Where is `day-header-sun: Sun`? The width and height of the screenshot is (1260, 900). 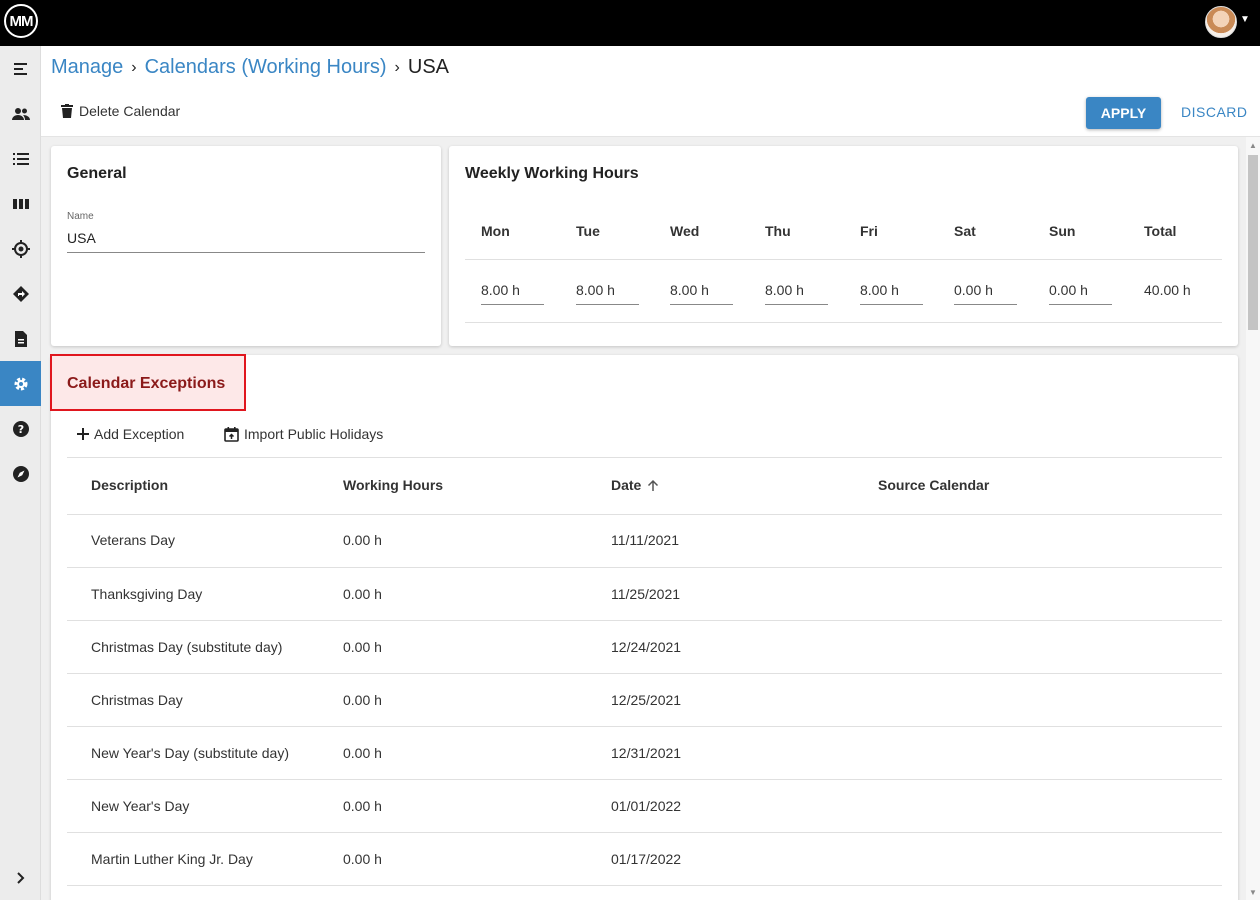
day-header-sun: Sun is located at coordinates (1062, 231).